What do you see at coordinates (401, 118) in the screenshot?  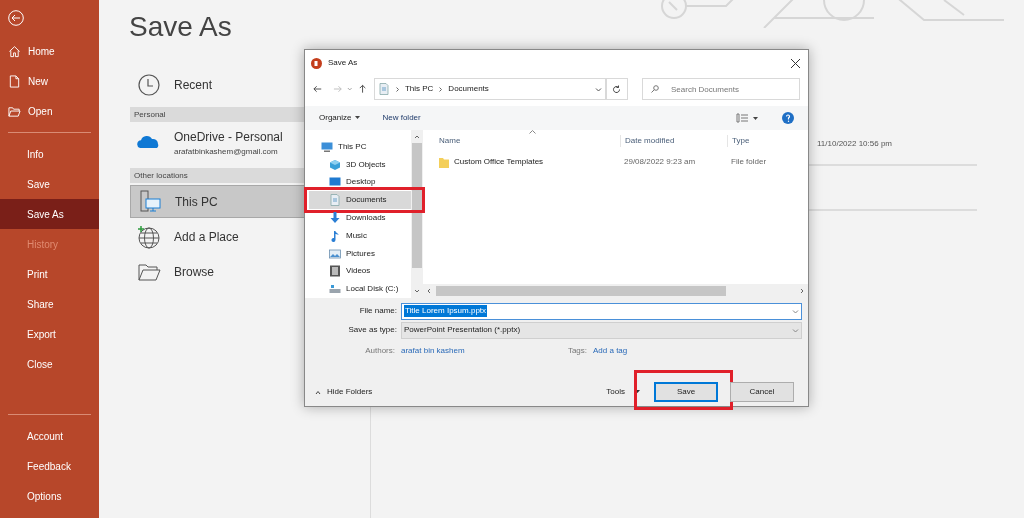 I see `new-folder-button: New folder` at bounding box center [401, 118].